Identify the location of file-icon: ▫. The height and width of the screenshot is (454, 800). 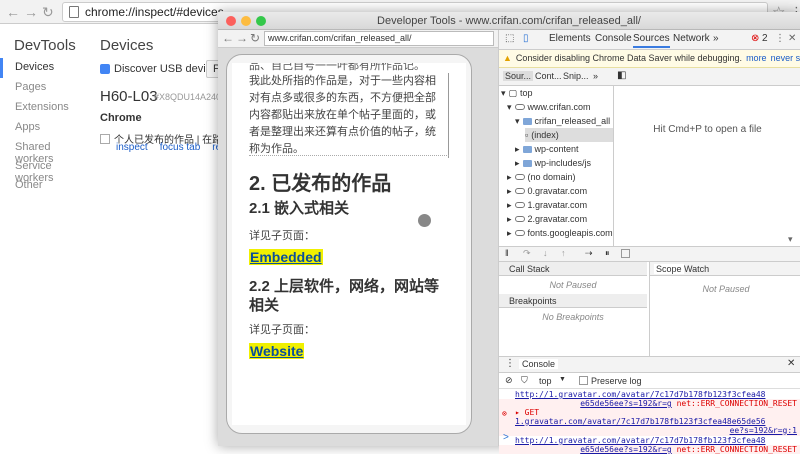
(527, 135).